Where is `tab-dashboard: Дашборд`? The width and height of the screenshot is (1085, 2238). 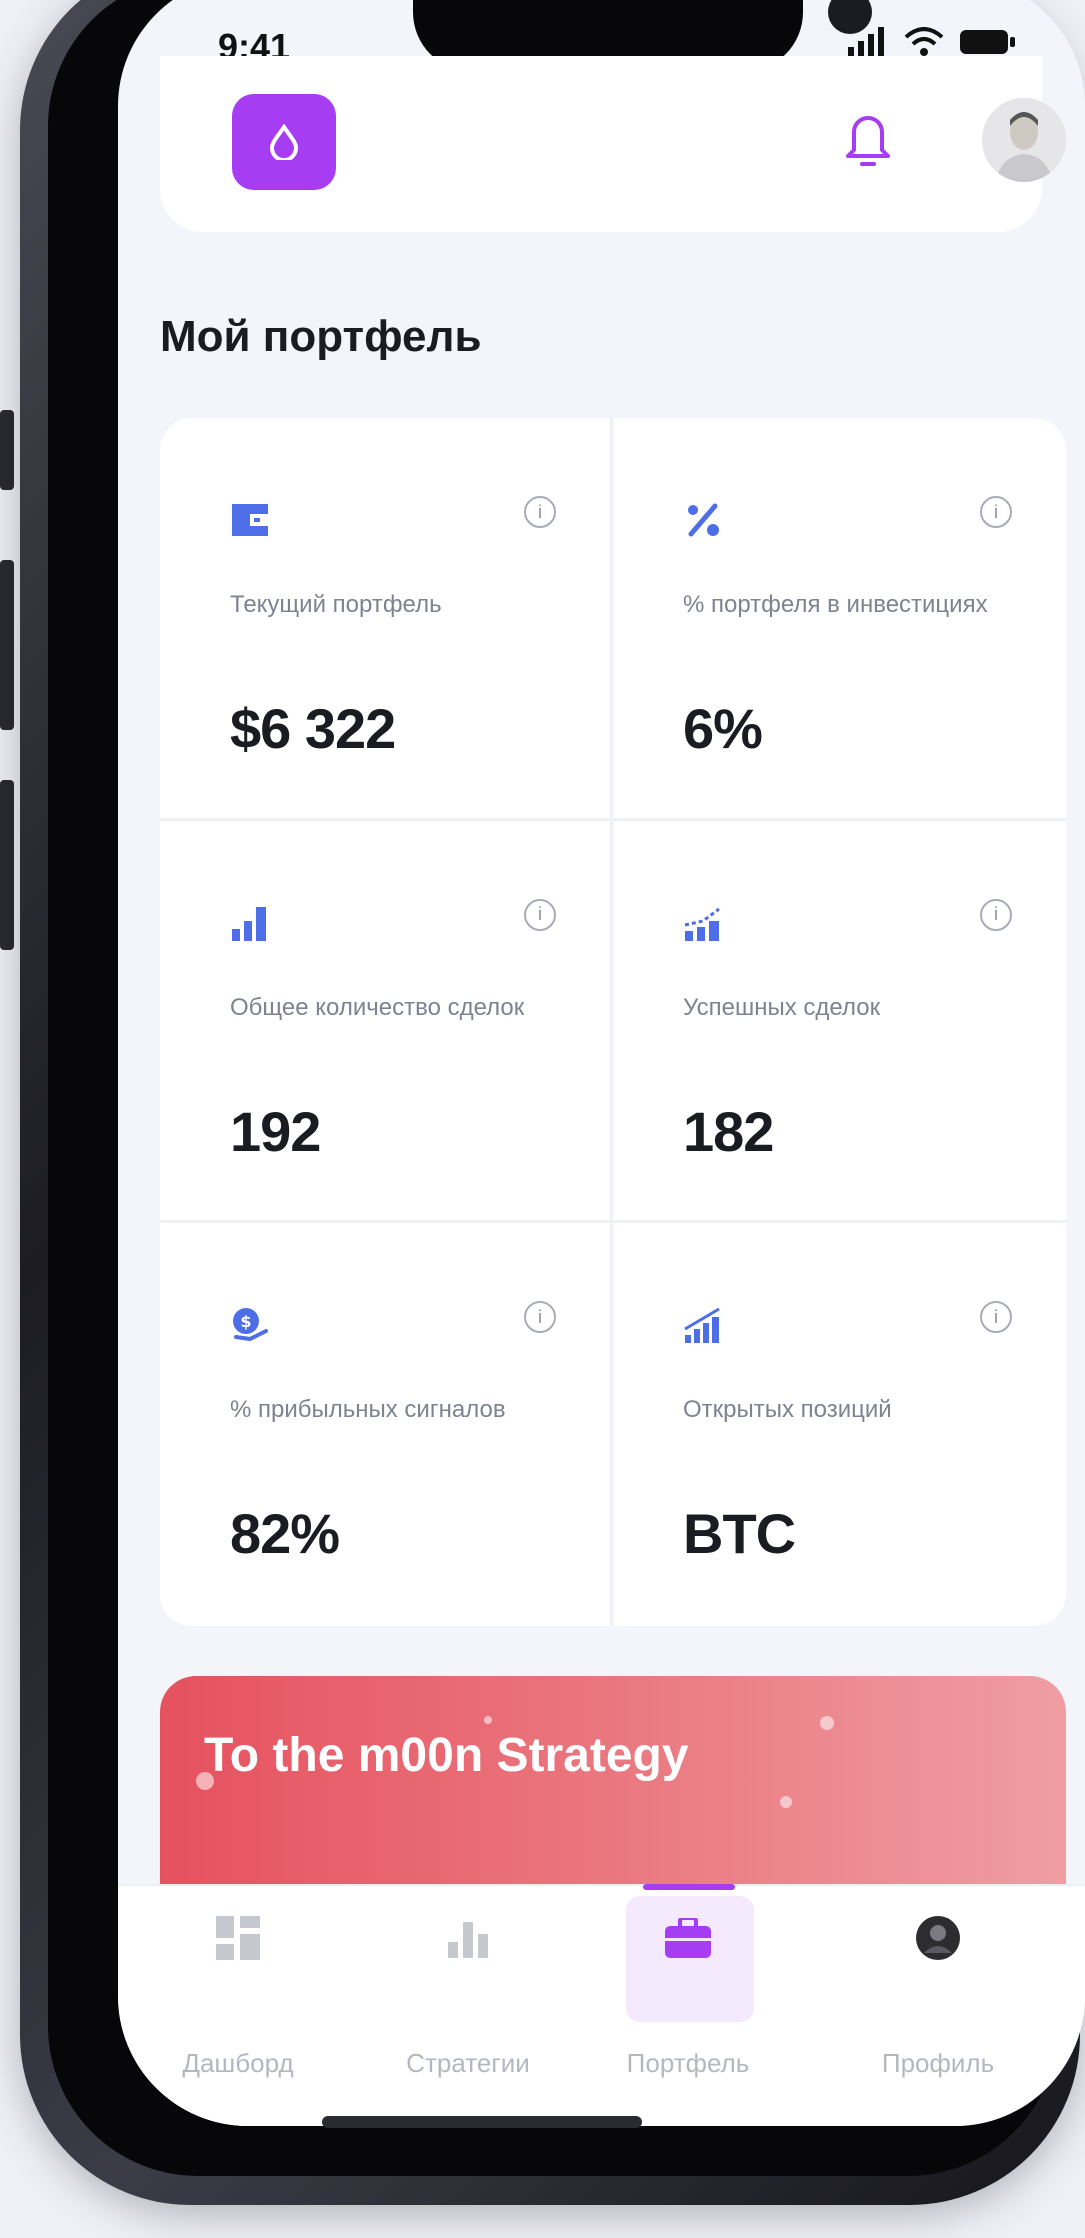 tab-dashboard: Дашборд is located at coordinates (238, 1996).